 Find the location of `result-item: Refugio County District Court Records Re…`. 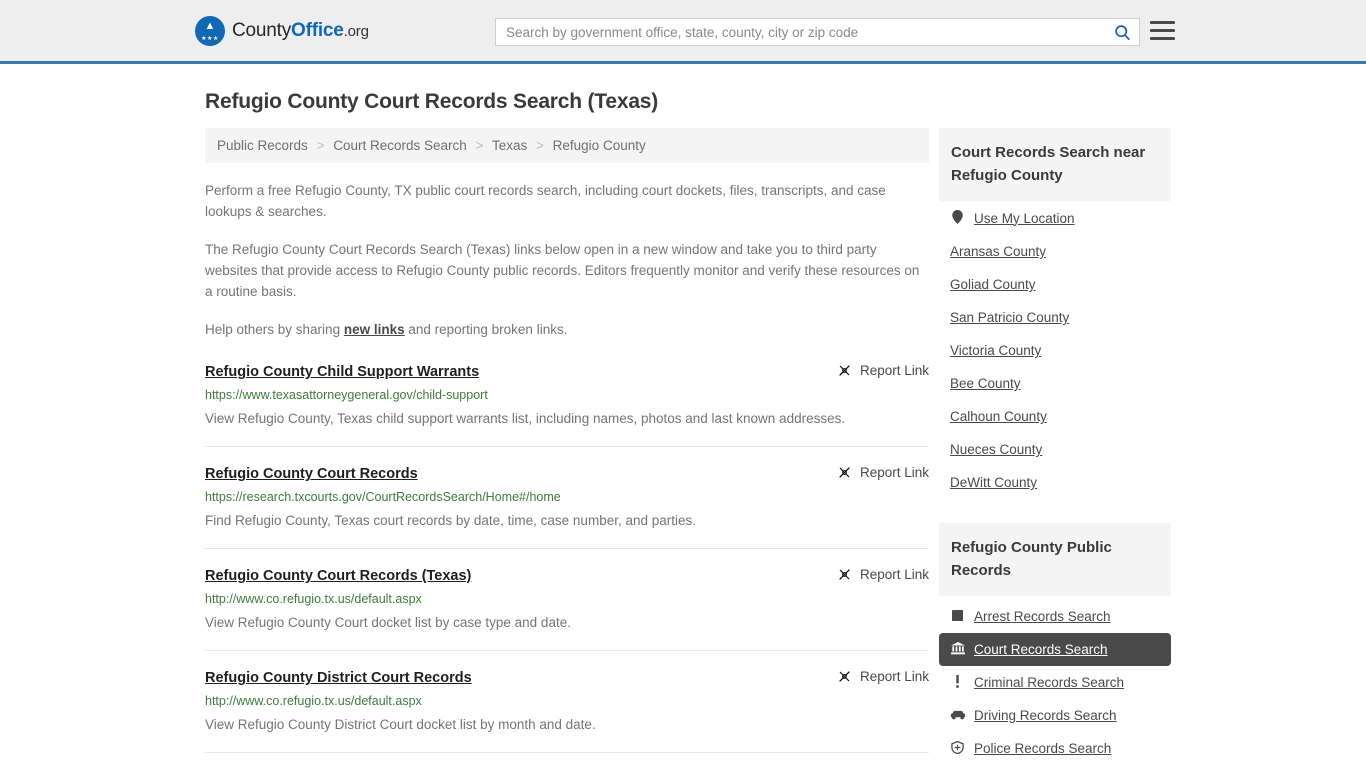

result-item: Refugio County District Court Records Re… is located at coordinates (567, 702).